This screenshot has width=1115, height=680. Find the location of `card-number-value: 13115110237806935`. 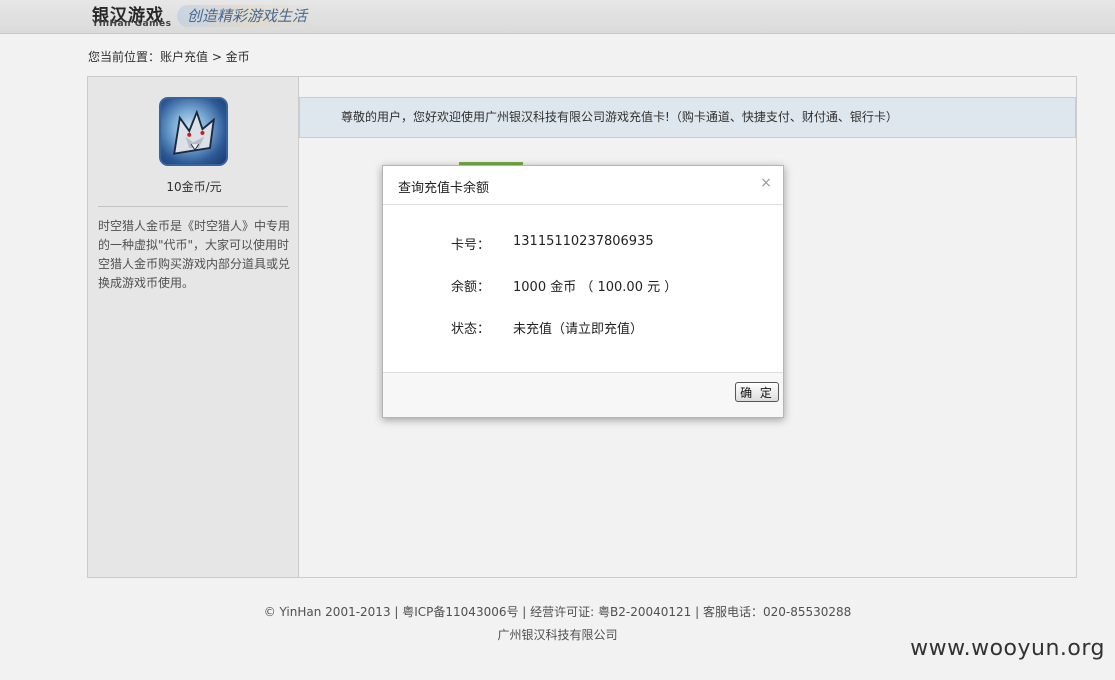

card-number-value: 13115110237806935 is located at coordinates (583, 241).